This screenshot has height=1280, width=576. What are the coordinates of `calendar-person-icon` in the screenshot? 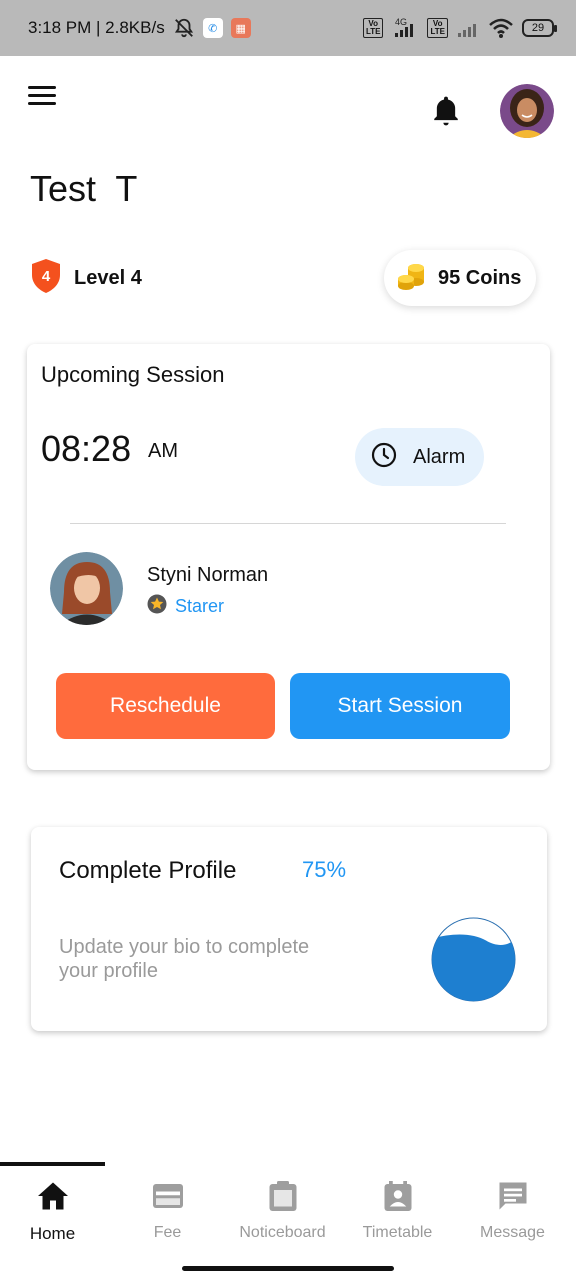 It's located at (397, 1196).